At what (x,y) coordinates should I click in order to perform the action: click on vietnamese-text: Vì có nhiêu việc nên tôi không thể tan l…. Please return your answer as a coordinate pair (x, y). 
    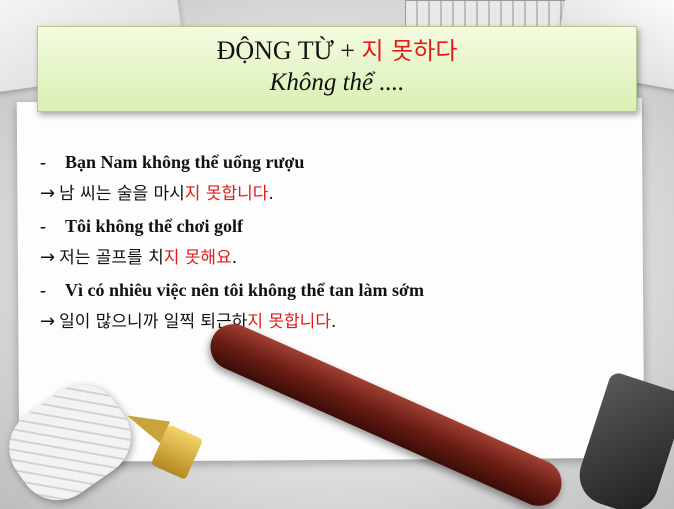
    Looking at the image, I should click on (244, 290).